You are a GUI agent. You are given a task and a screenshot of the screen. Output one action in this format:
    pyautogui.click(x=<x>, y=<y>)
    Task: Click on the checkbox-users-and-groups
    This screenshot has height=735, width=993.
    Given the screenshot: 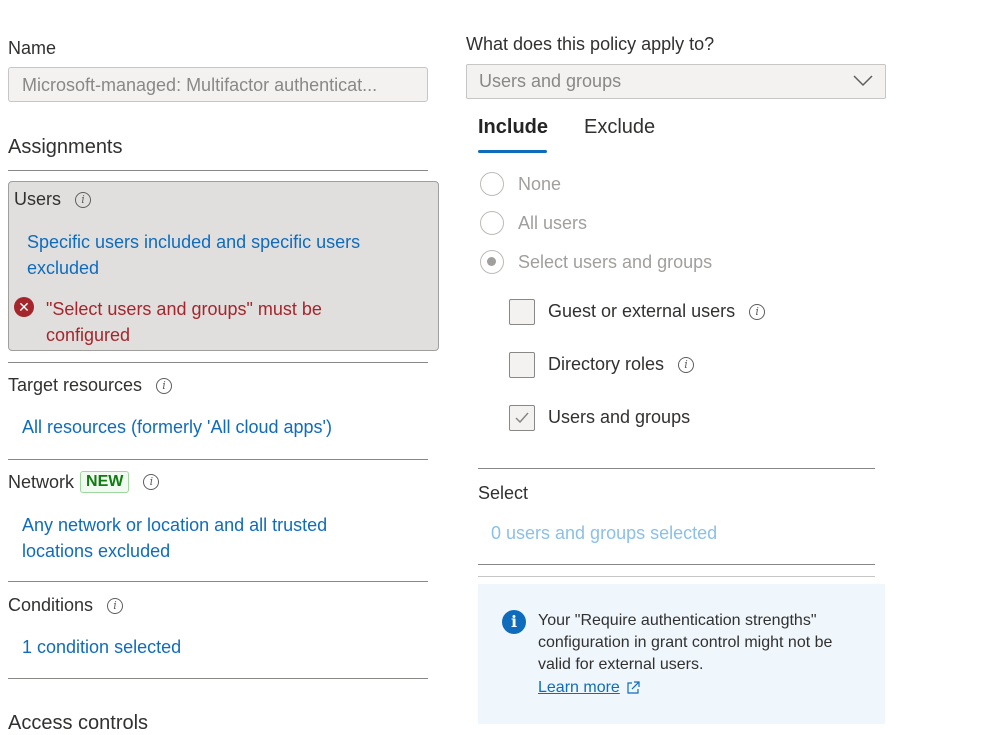 What is the action you would take?
    pyautogui.click(x=522, y=418)
    